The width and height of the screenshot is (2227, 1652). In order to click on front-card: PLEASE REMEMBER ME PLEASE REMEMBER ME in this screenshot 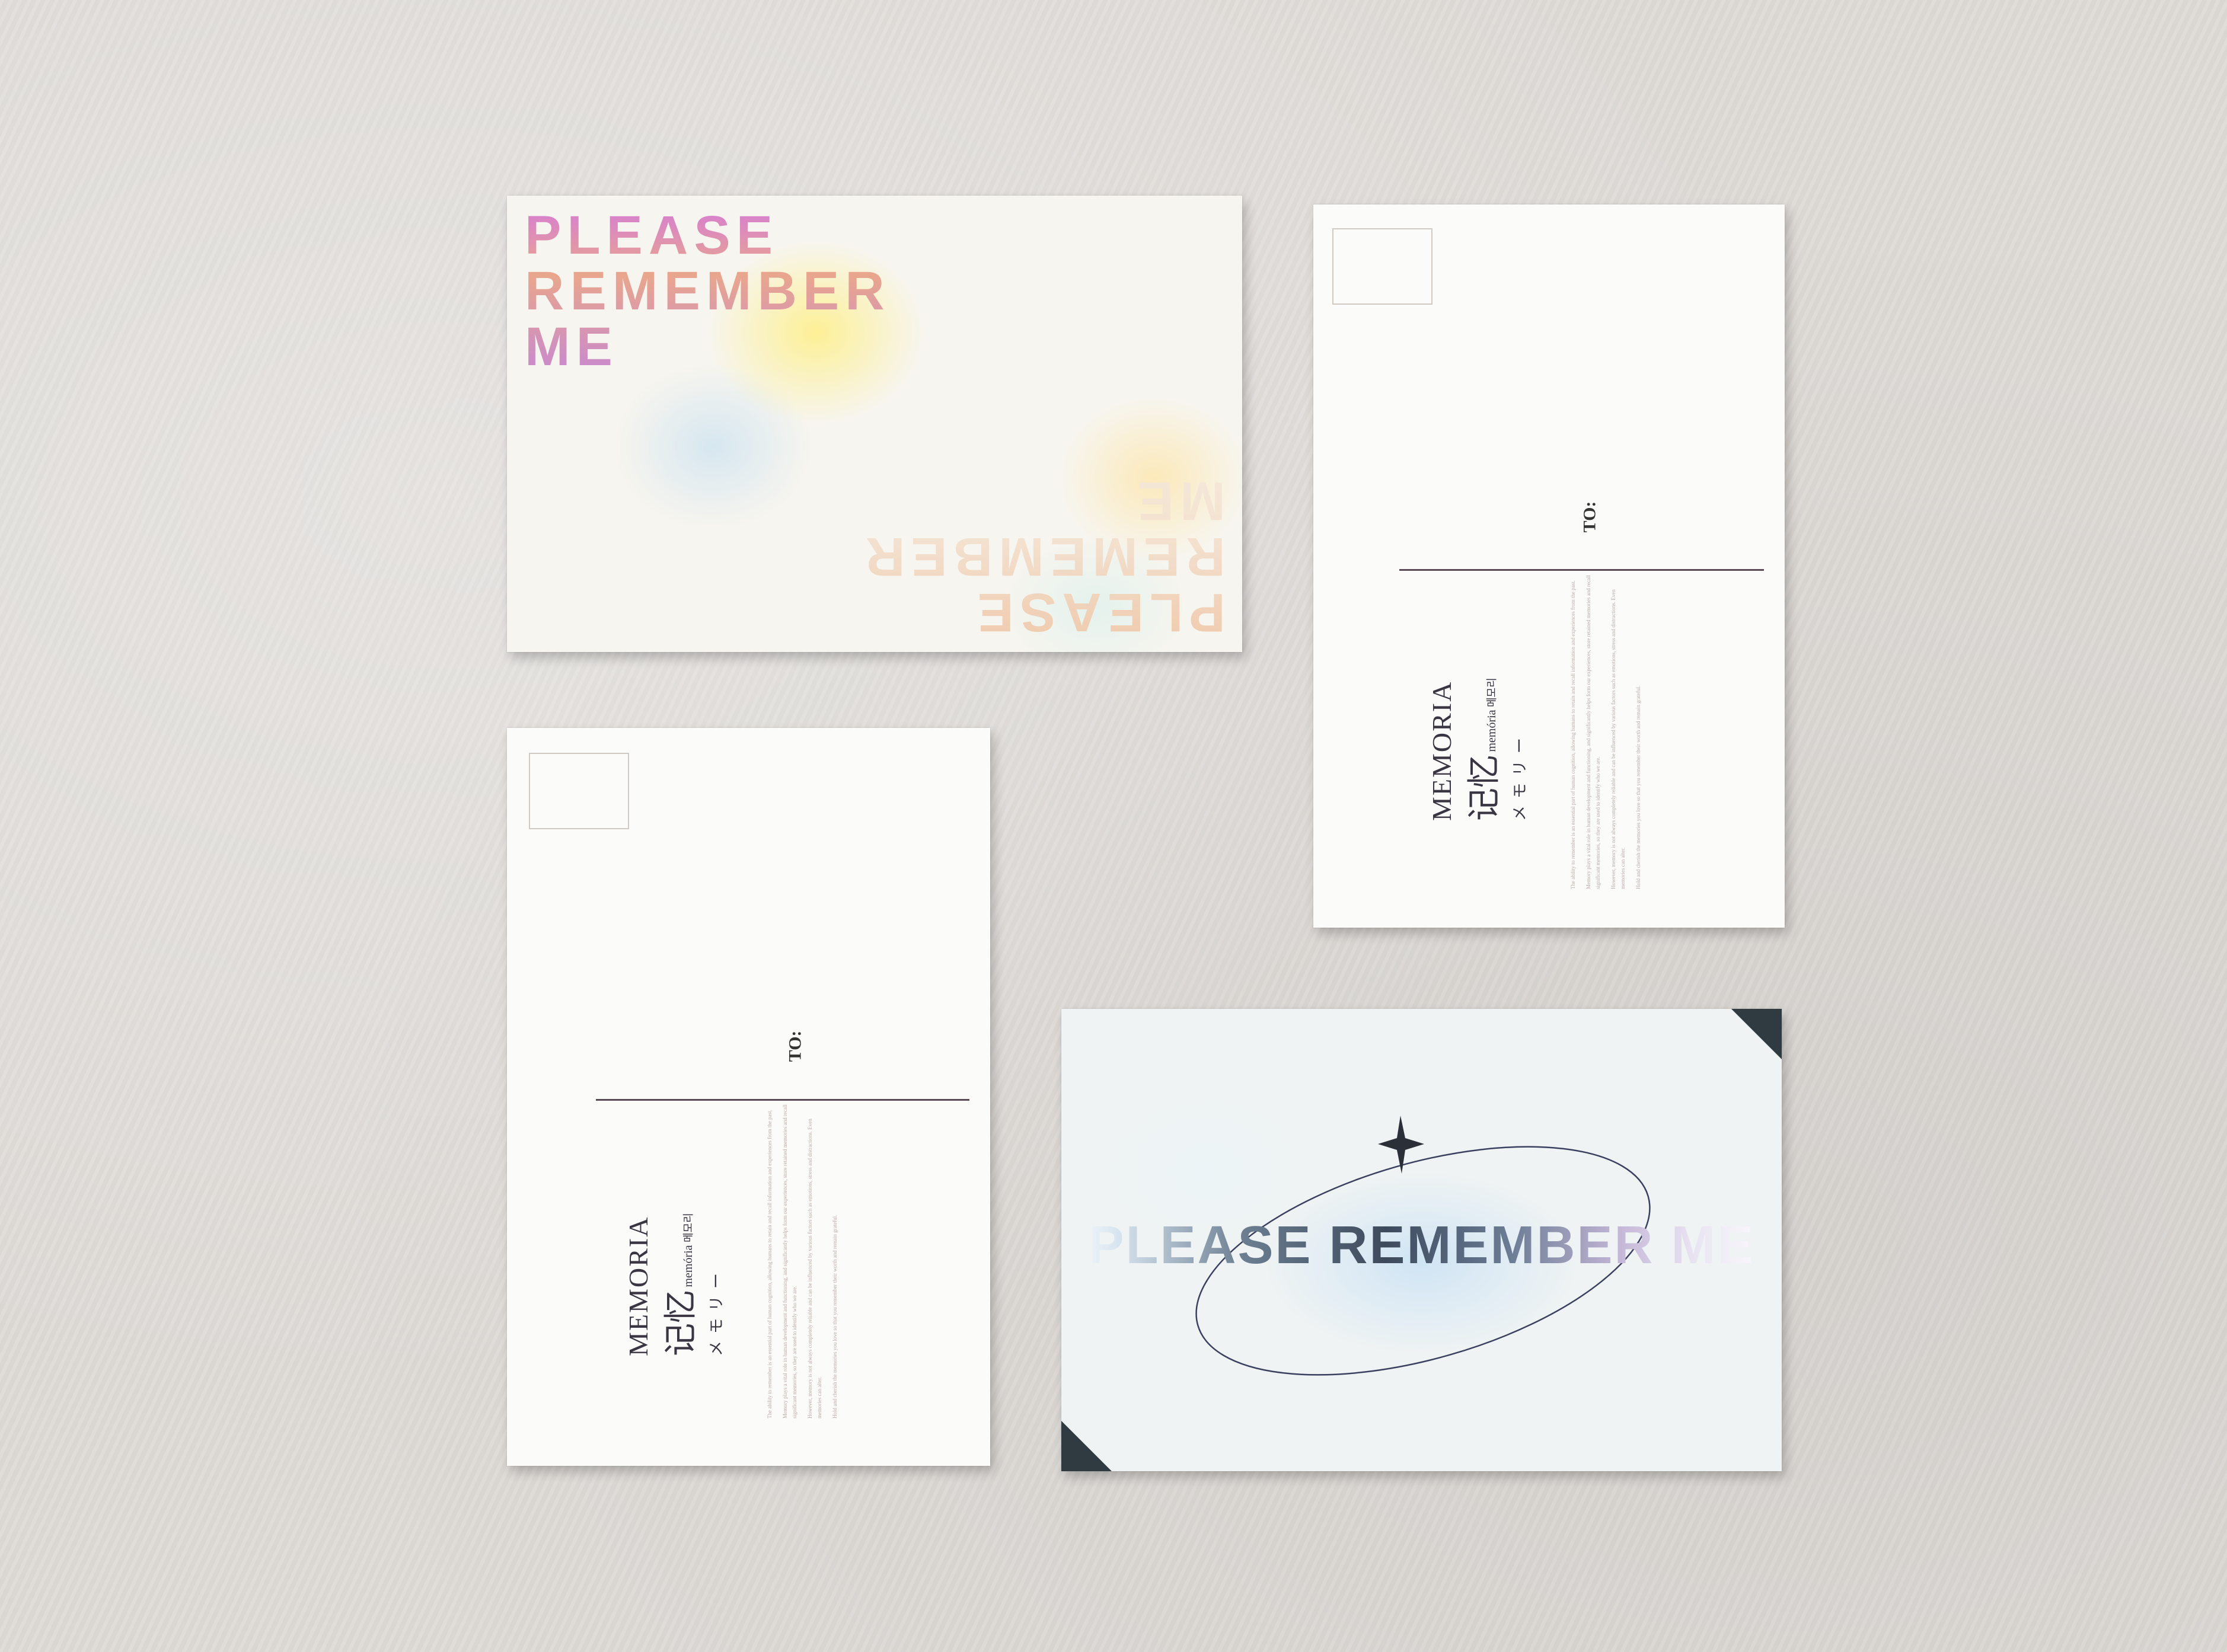, I will do `click(875, 424)`.